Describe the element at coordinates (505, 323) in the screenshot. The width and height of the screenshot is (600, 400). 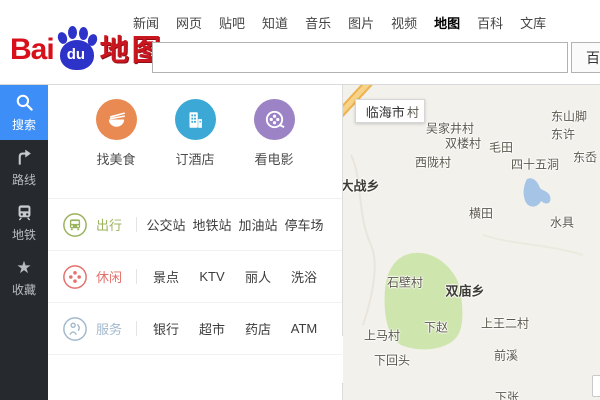
I see `map-label: 上王二村` at that location.